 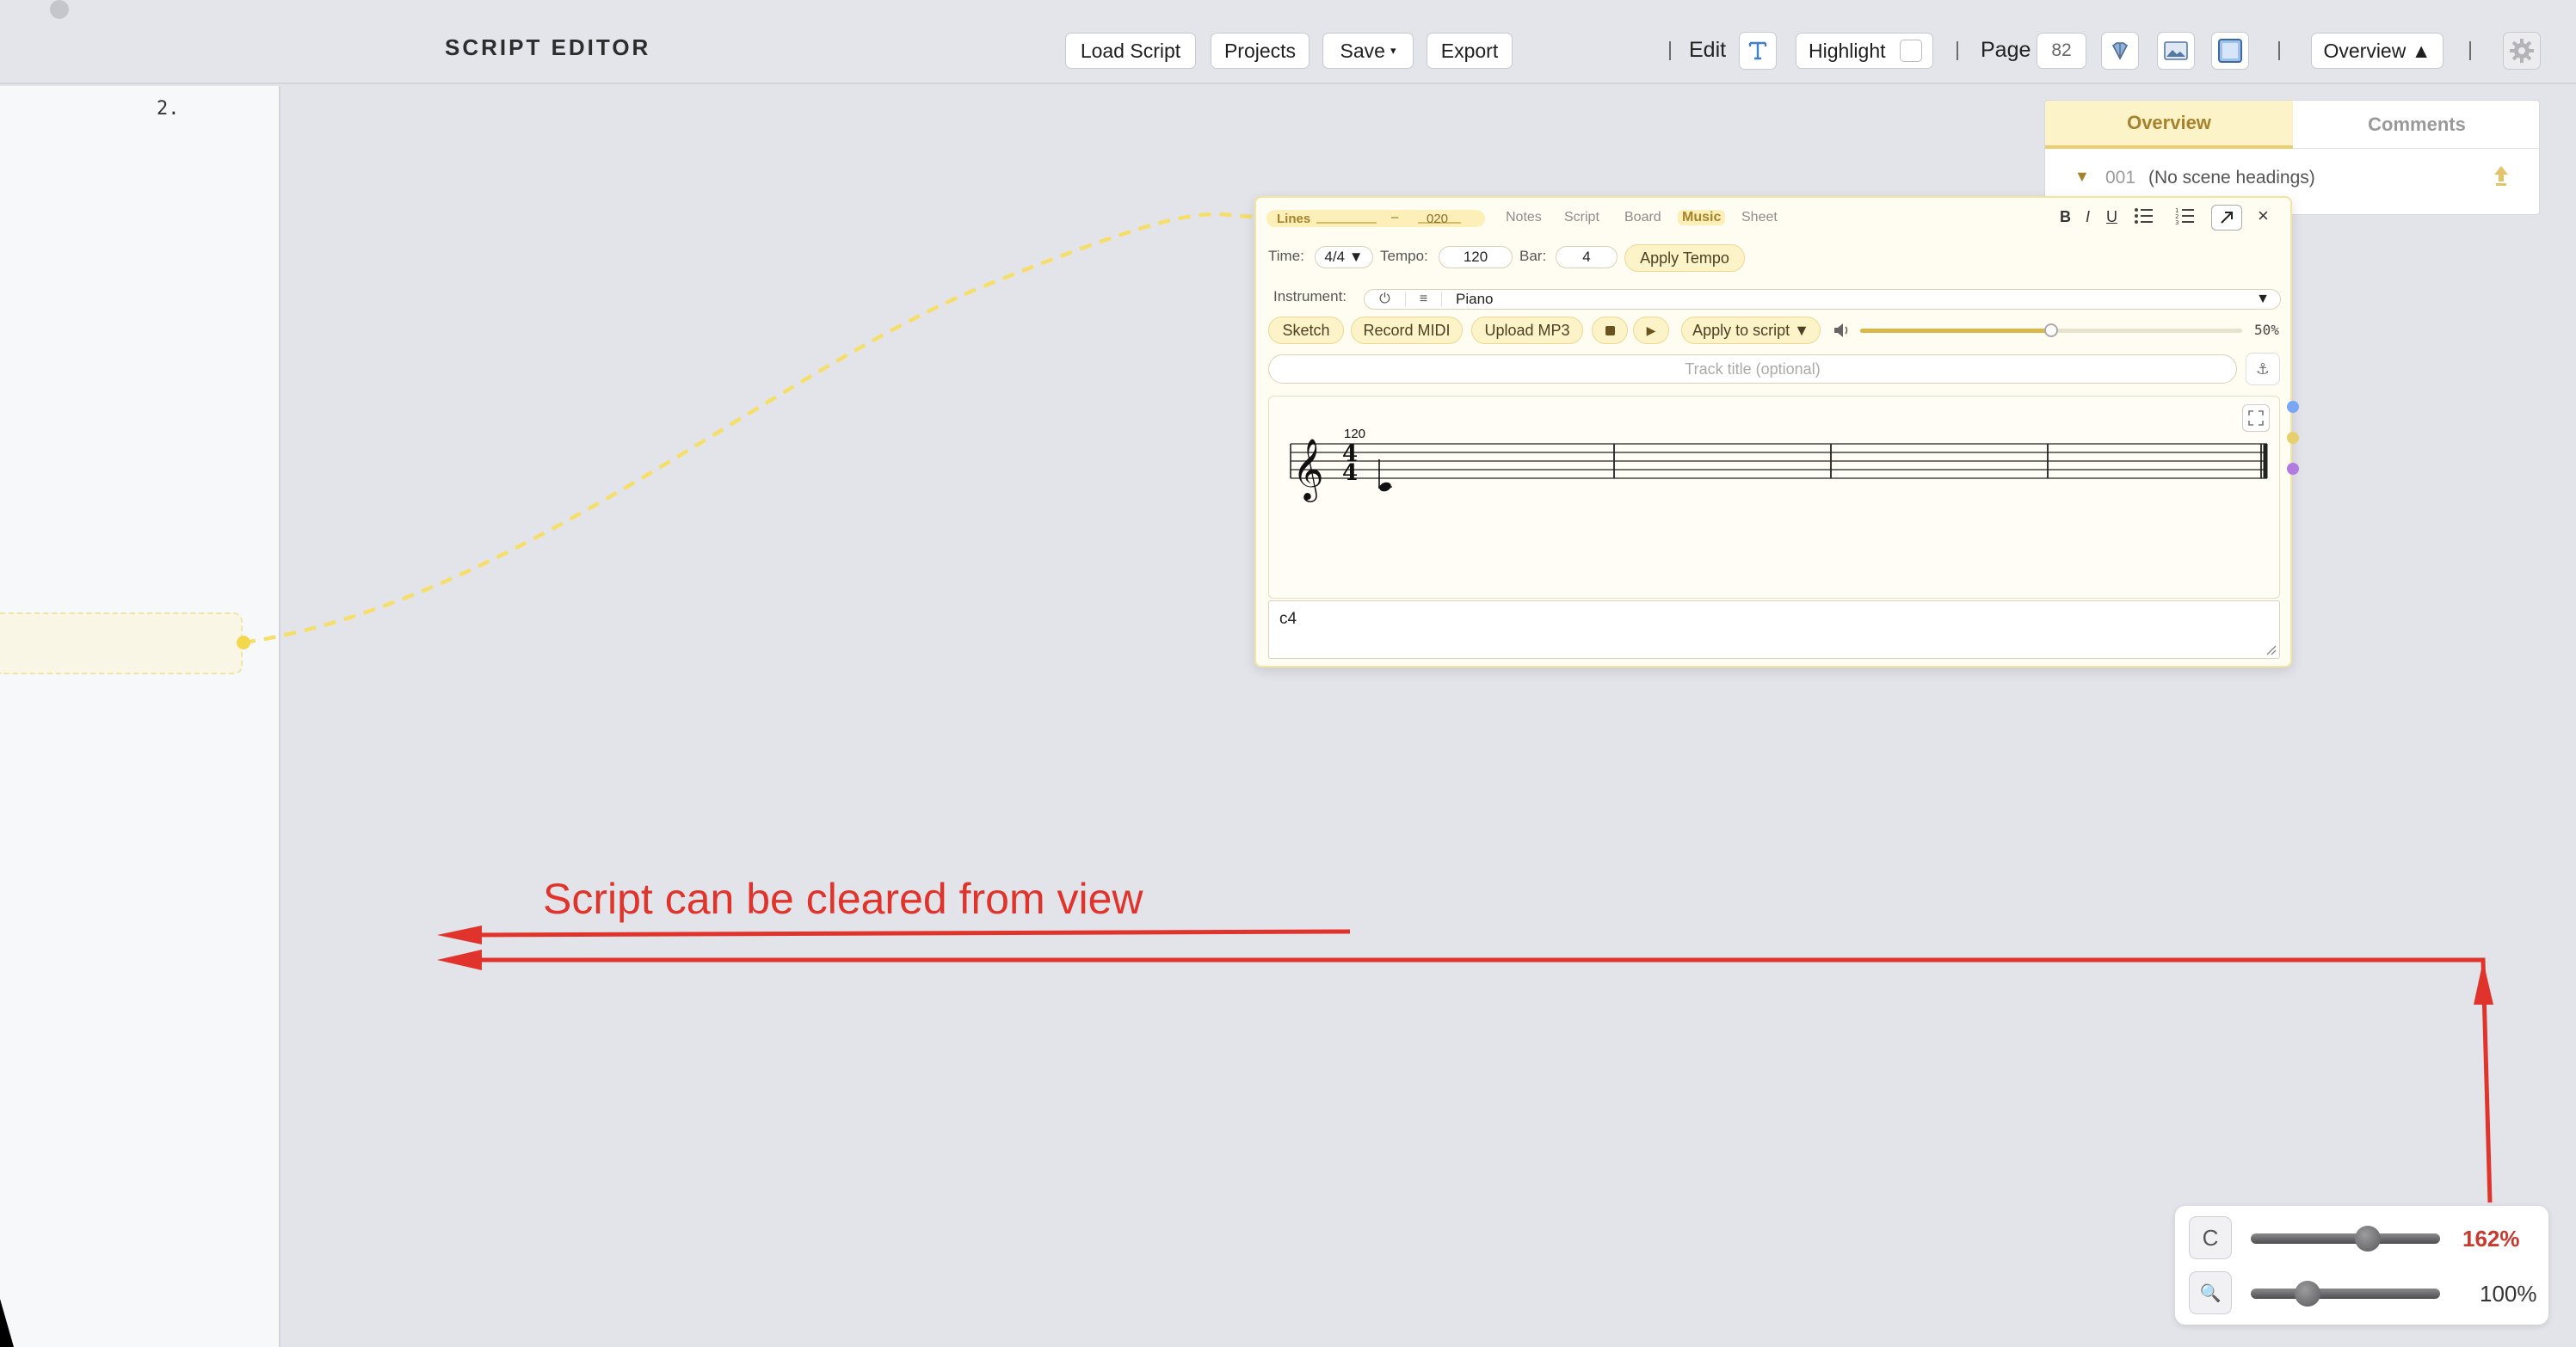 What do you see at coordinates (2263, 299) in the screenshot?
I see `dropdown-arrow-icon: ▼` at bounding box center [2263, 299].